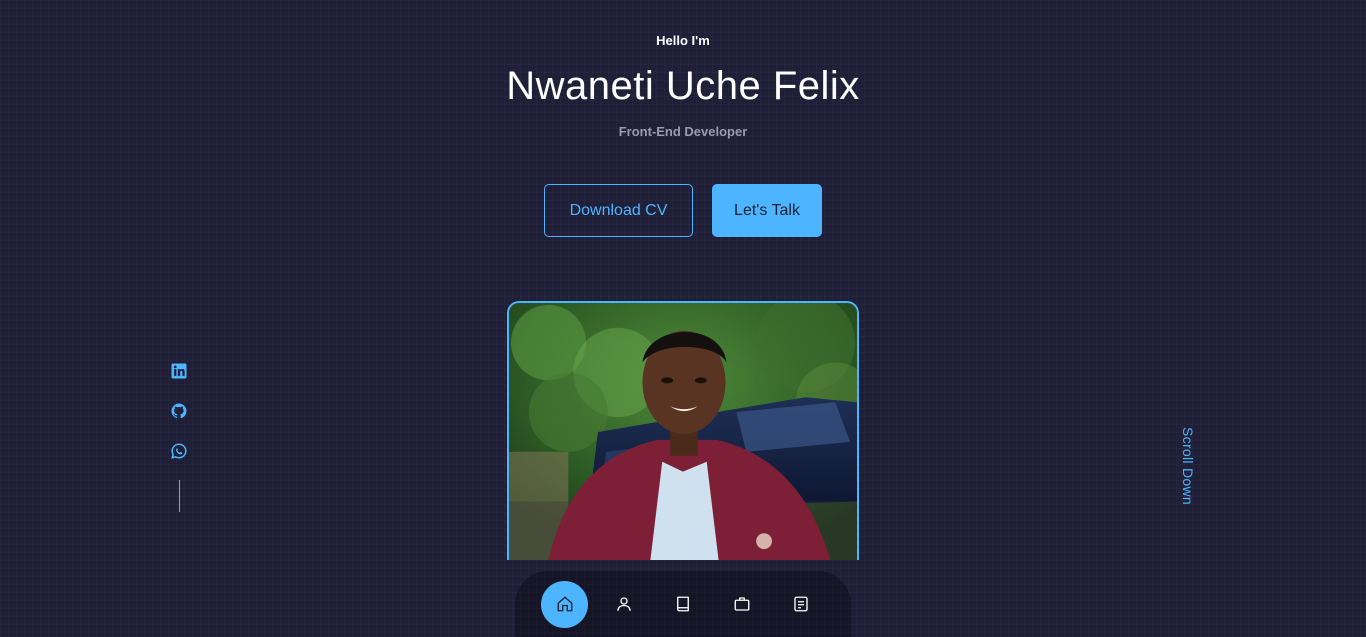  I want to click on greeting-text: Hello I'm, so click(683, 40).